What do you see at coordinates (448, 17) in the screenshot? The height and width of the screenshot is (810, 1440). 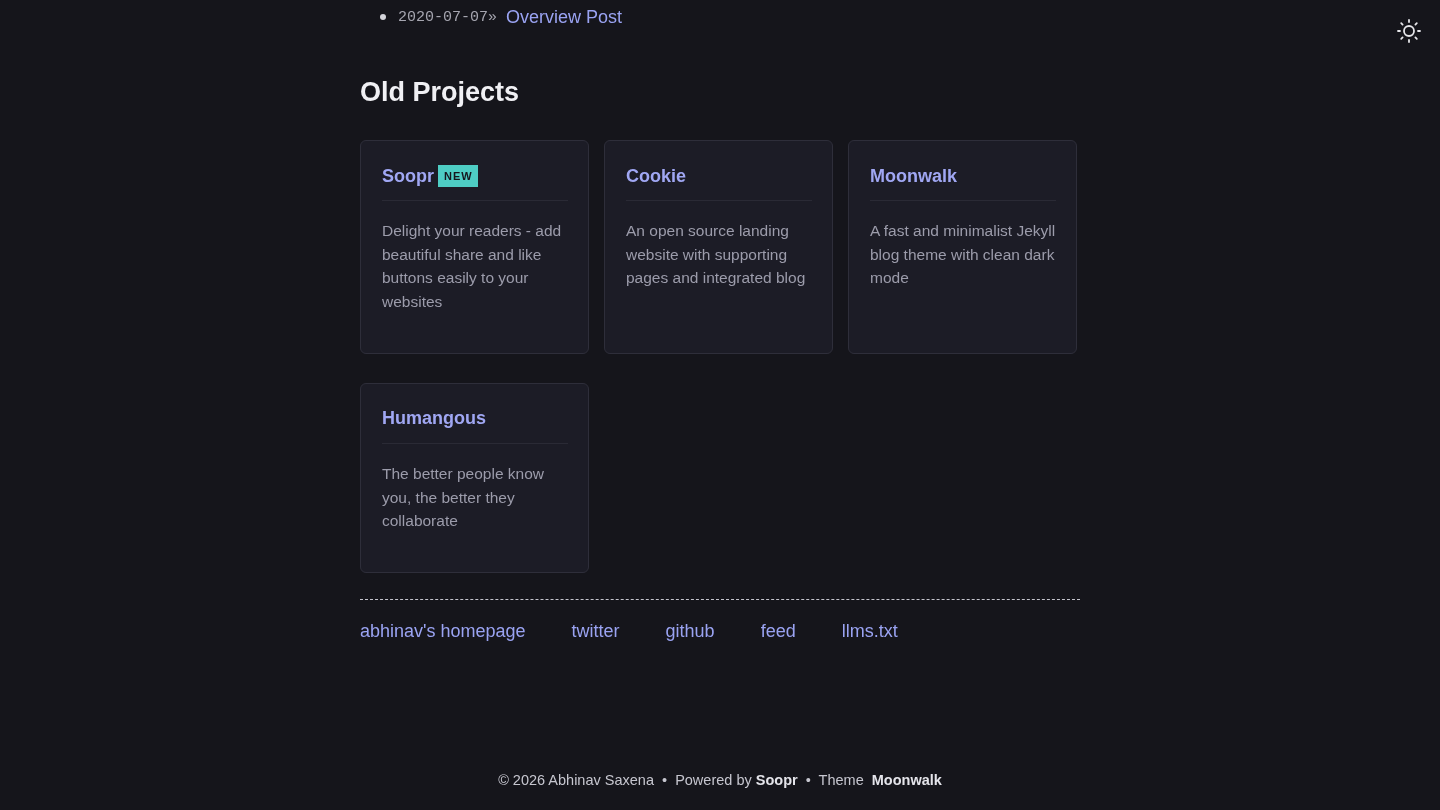 I see `post-date: 2020-07-07»` at bounding box center [448, 17].